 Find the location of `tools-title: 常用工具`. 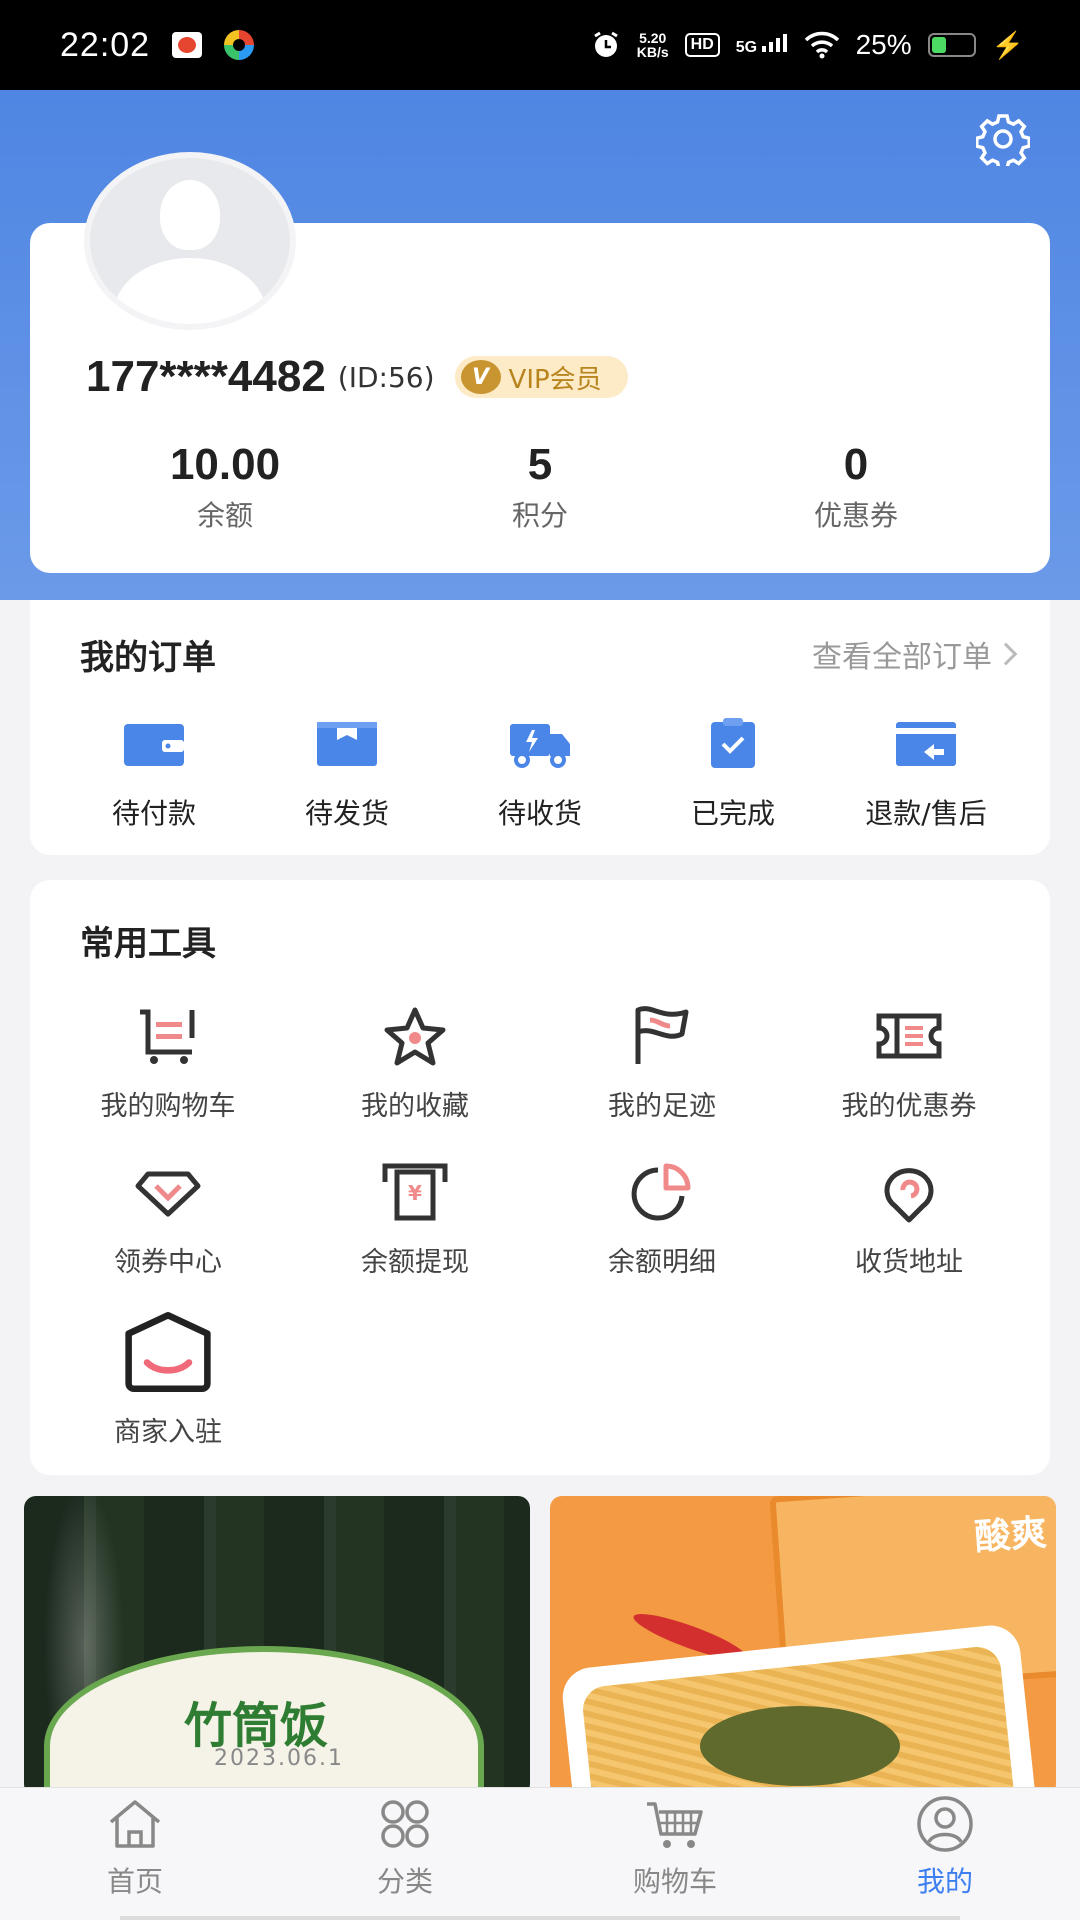

tools-title: 常用工具 is located at coordinates (148, 944).